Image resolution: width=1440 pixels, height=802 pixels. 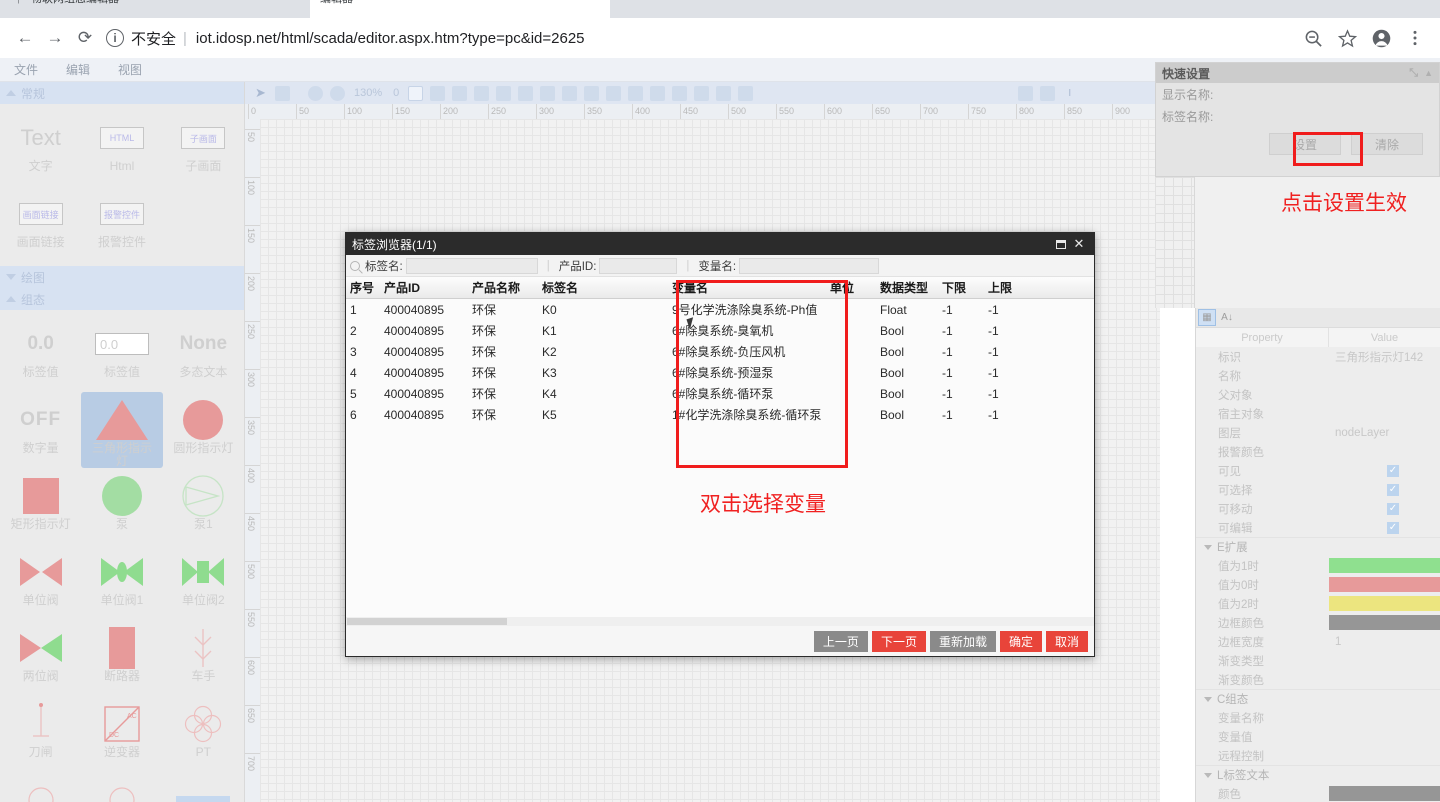 I want to click on property-row: 远程控制, so click(x=1318, y=755).